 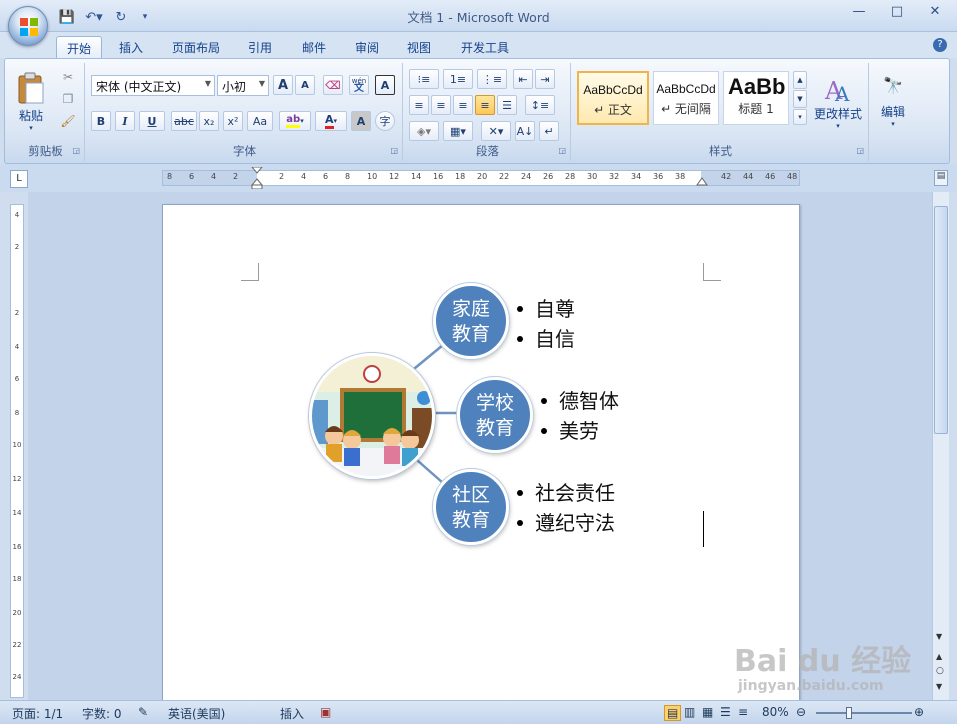 What do you see at coordinates (549, 131) in the screenshot?
I see `show-marks-icon: ↵` at bounding box center [549, 131].